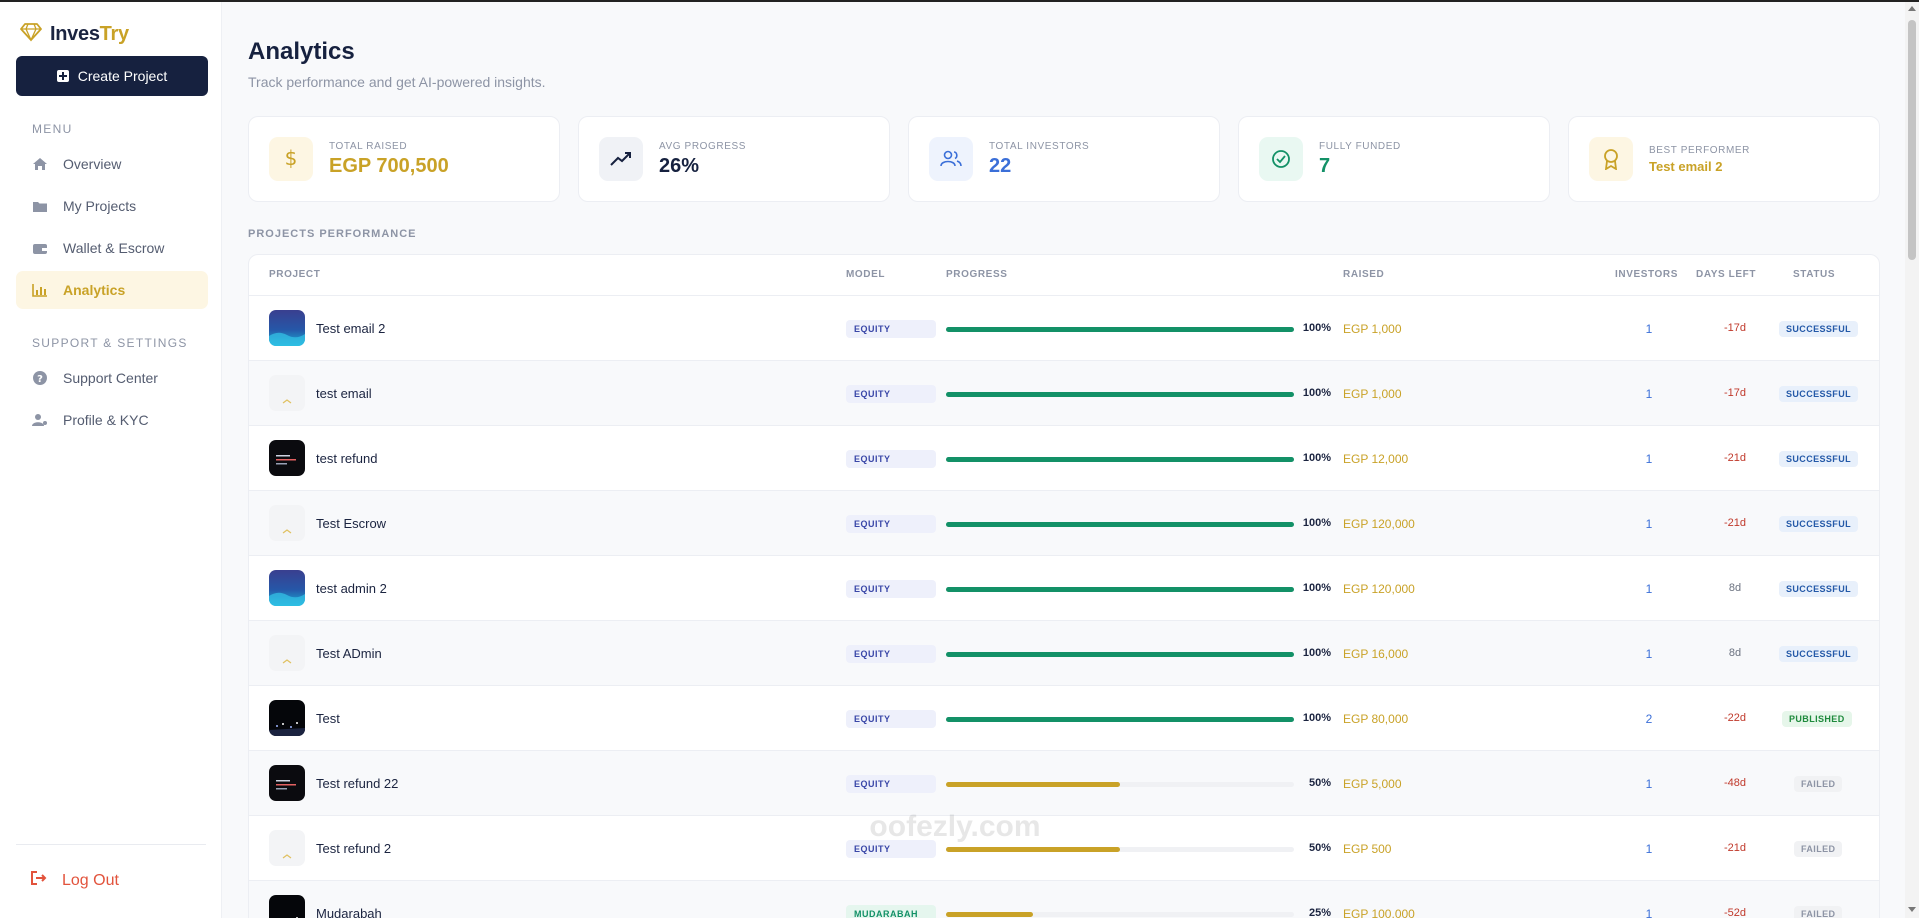 This screenshot has height=918, width=1919. I want to click on stat-label: TOTAL INVESTORS, so click(1039, 146).